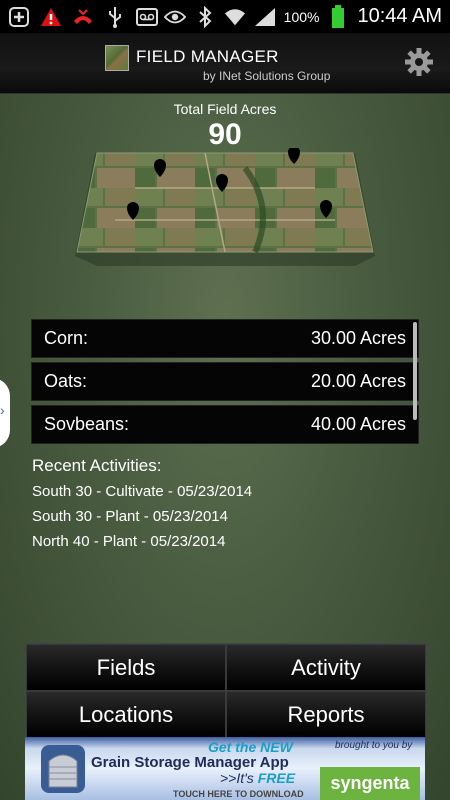  What do you see at coordinates (267, 76) in the screenshot?
I see `app-subtitle: by INet Solutions Group` at bounding box center [267, 76].